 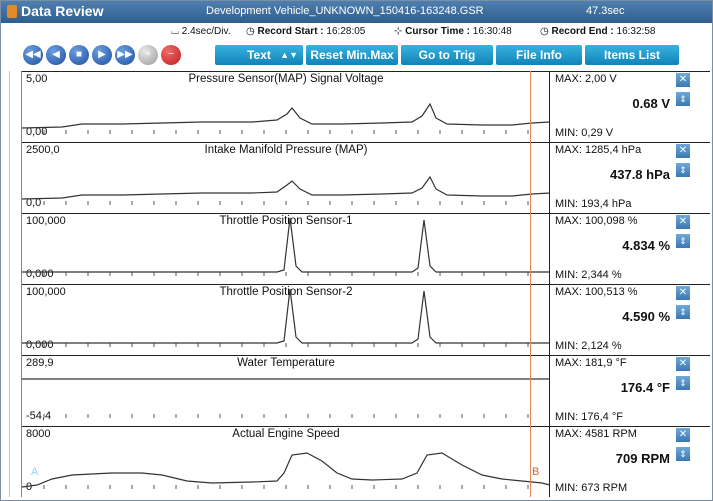 What do you see at coordinates (642, 458) in the screenshot?
I see `current-value: 709 RPM` at bounding box center [642, 458].